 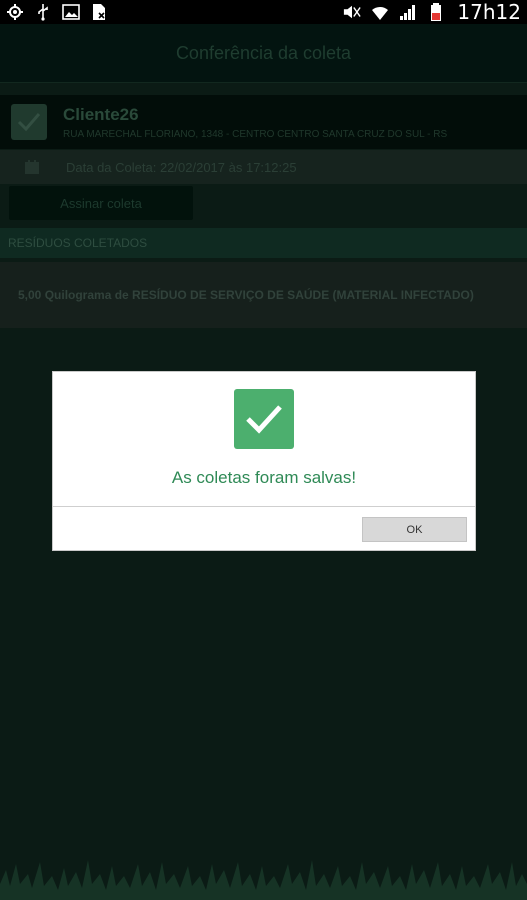 What do you see at coordinates (264, 477) in the screenshot?
I see `dialog-message: As coletas foram salvas!` at bounding box center [264, 477].